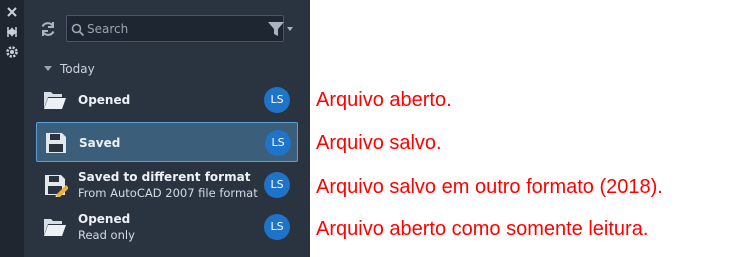  I want to click on filter-icon, so click(276, 29).